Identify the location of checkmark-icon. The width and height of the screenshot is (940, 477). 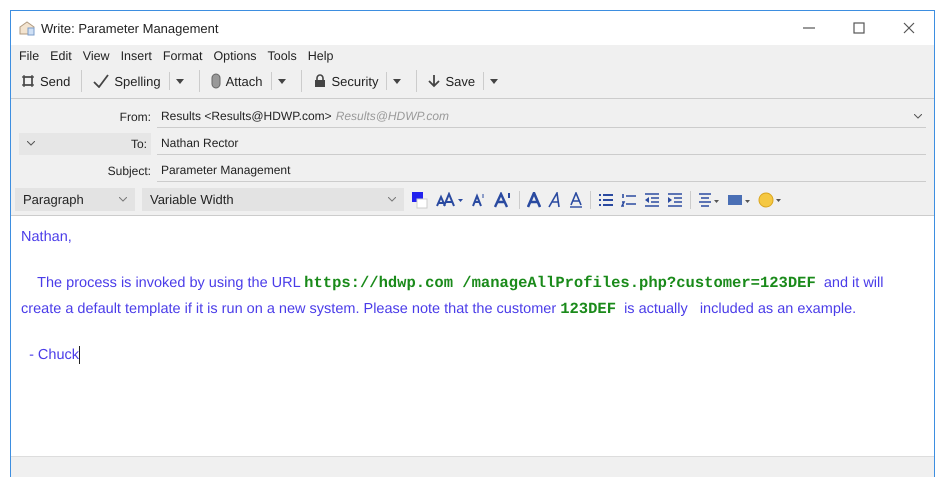
(101, 81).